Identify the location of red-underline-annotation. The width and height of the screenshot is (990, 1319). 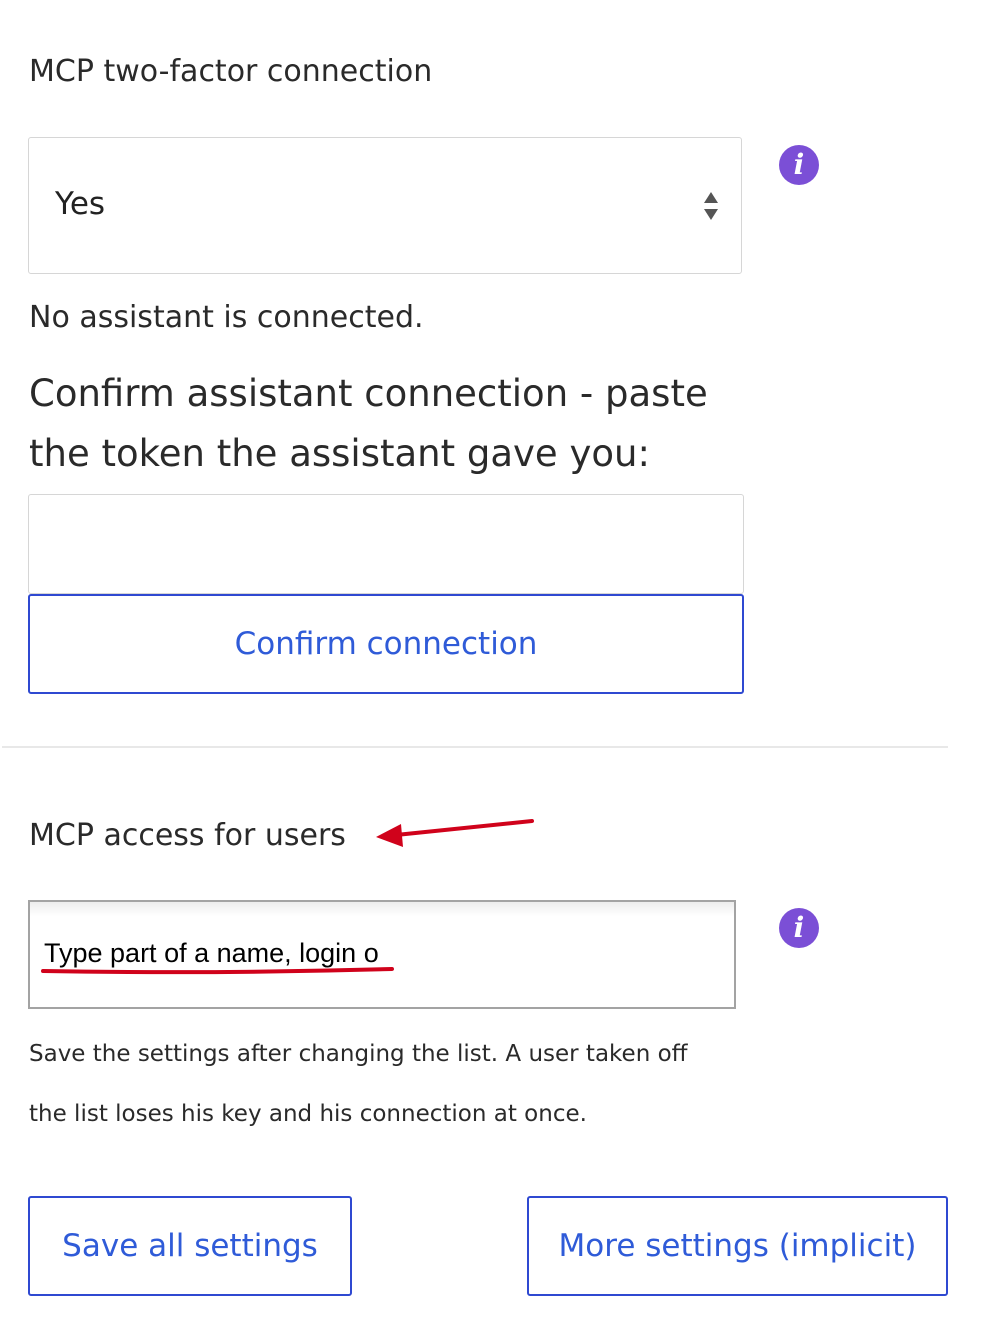
(217, 971).